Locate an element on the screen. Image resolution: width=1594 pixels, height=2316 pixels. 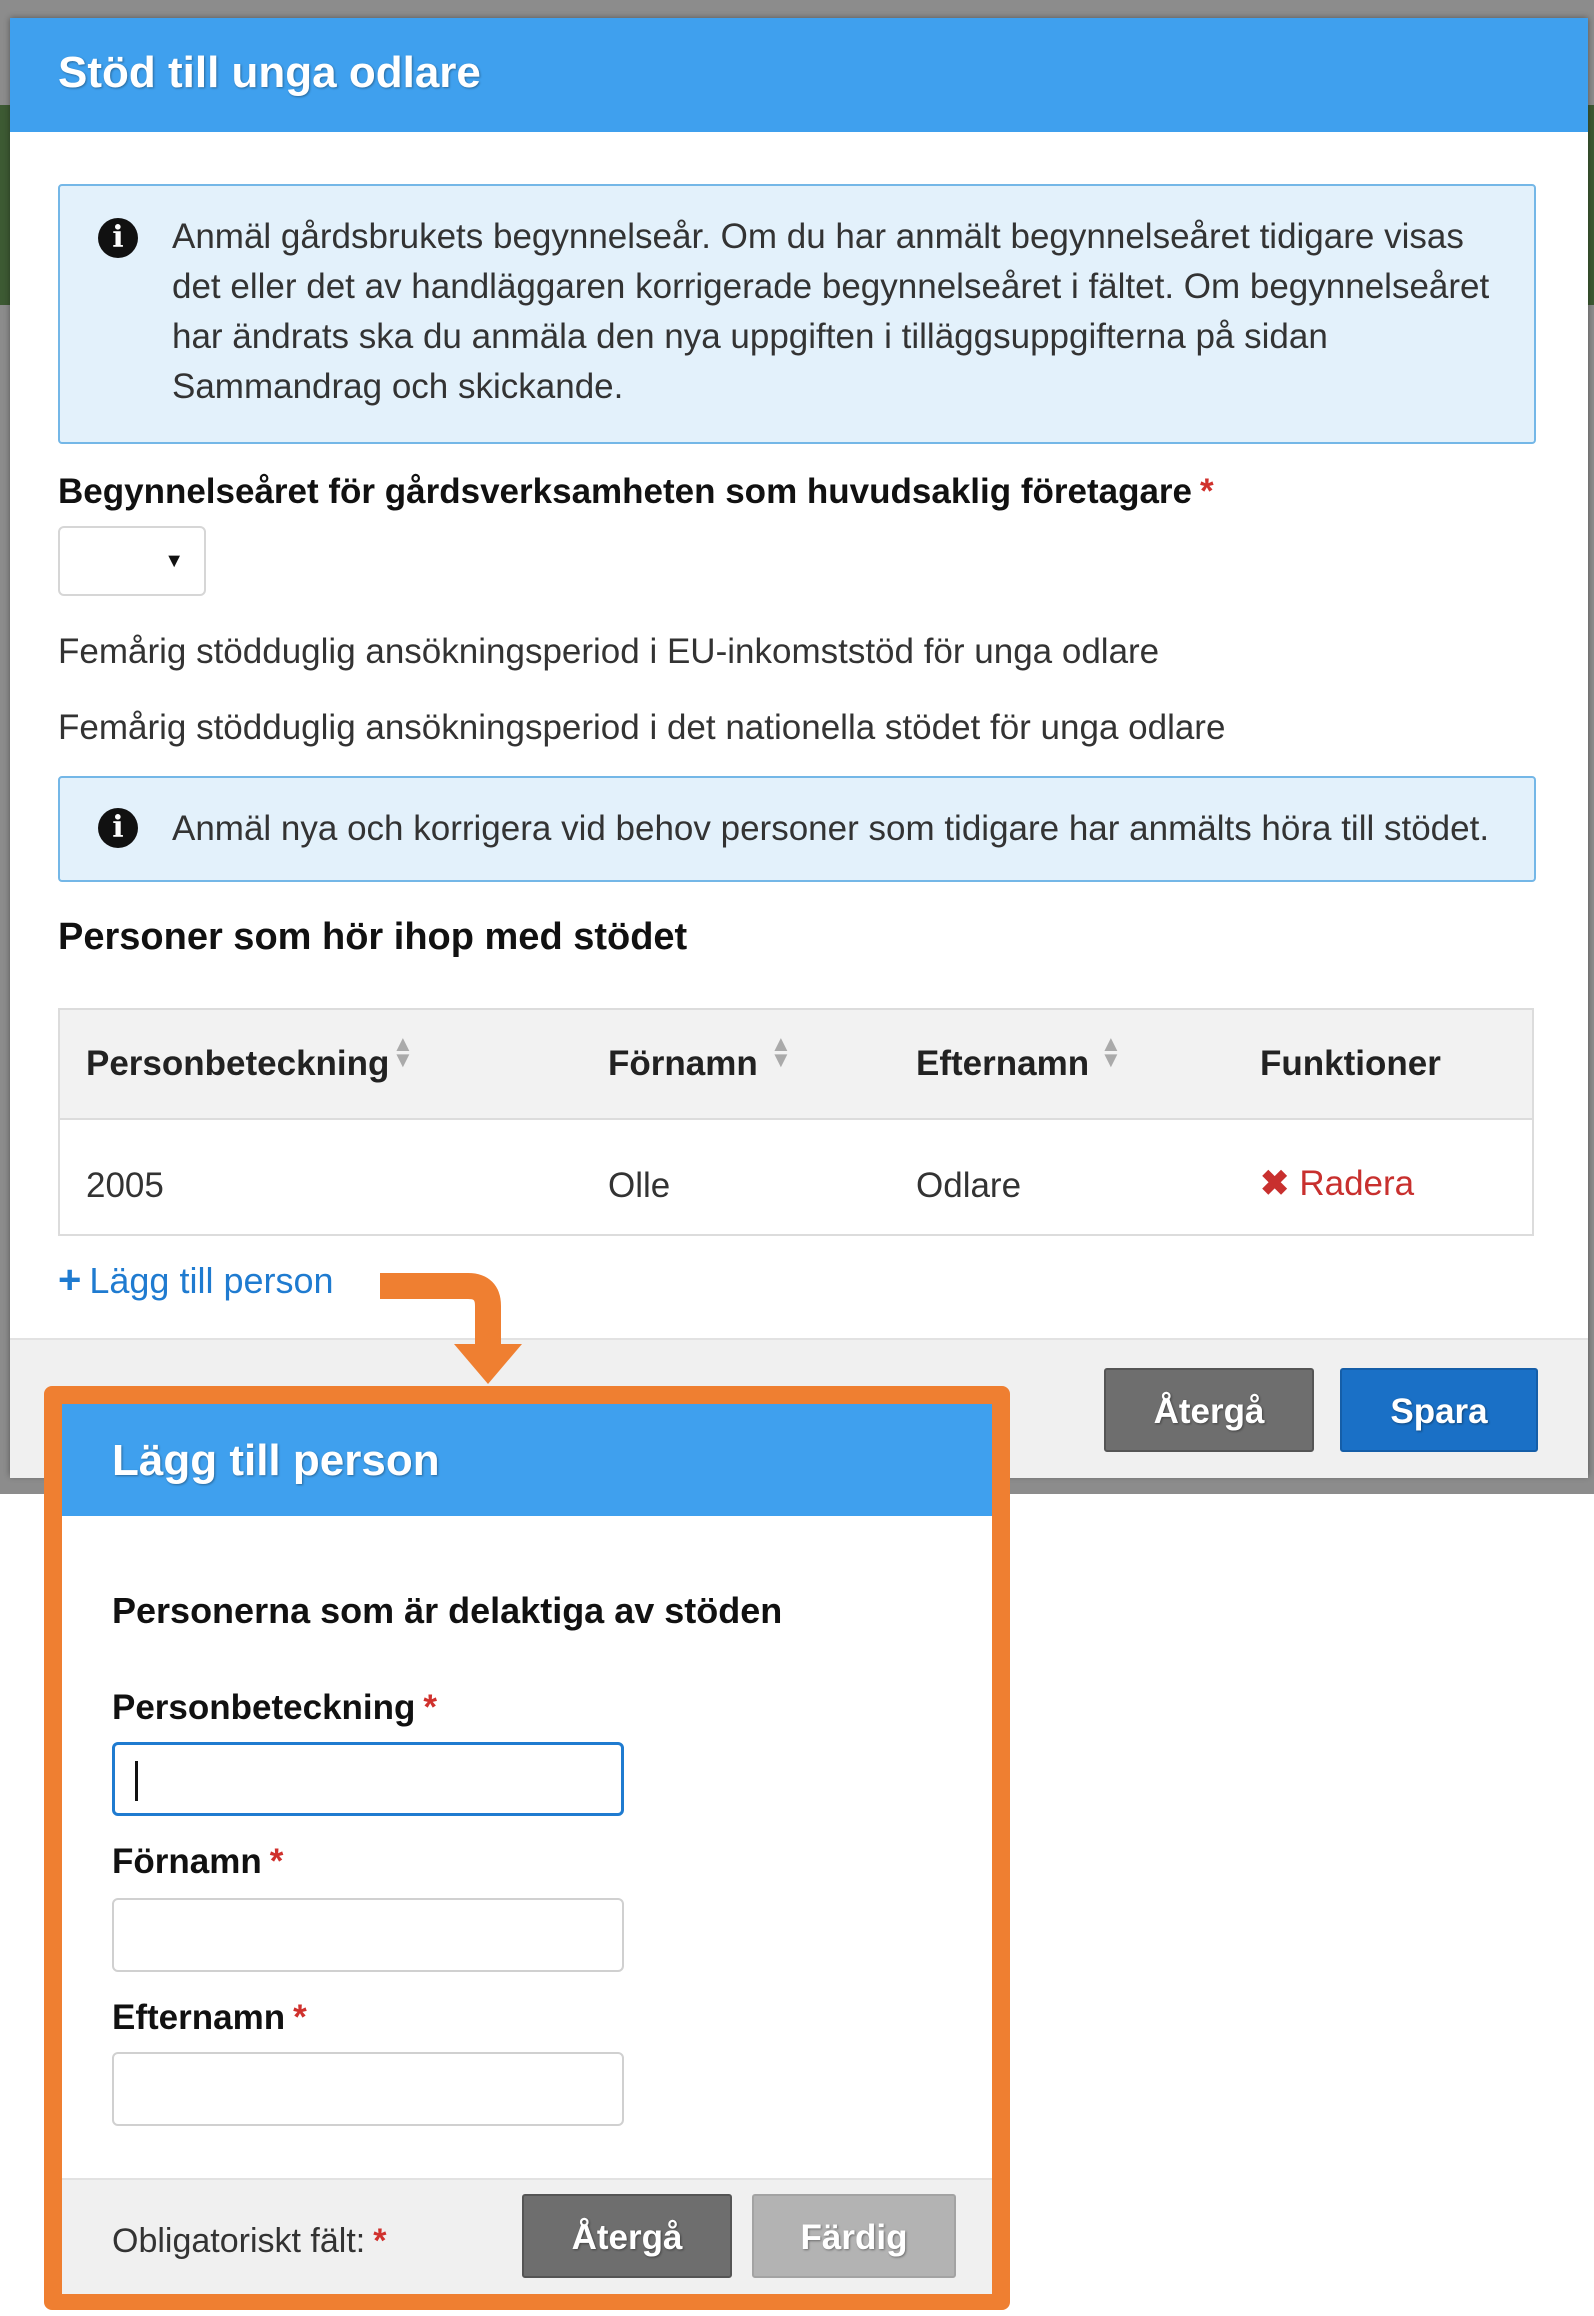
sub-dialog-header: Lägg till person is located at coordinates (527, 1460).